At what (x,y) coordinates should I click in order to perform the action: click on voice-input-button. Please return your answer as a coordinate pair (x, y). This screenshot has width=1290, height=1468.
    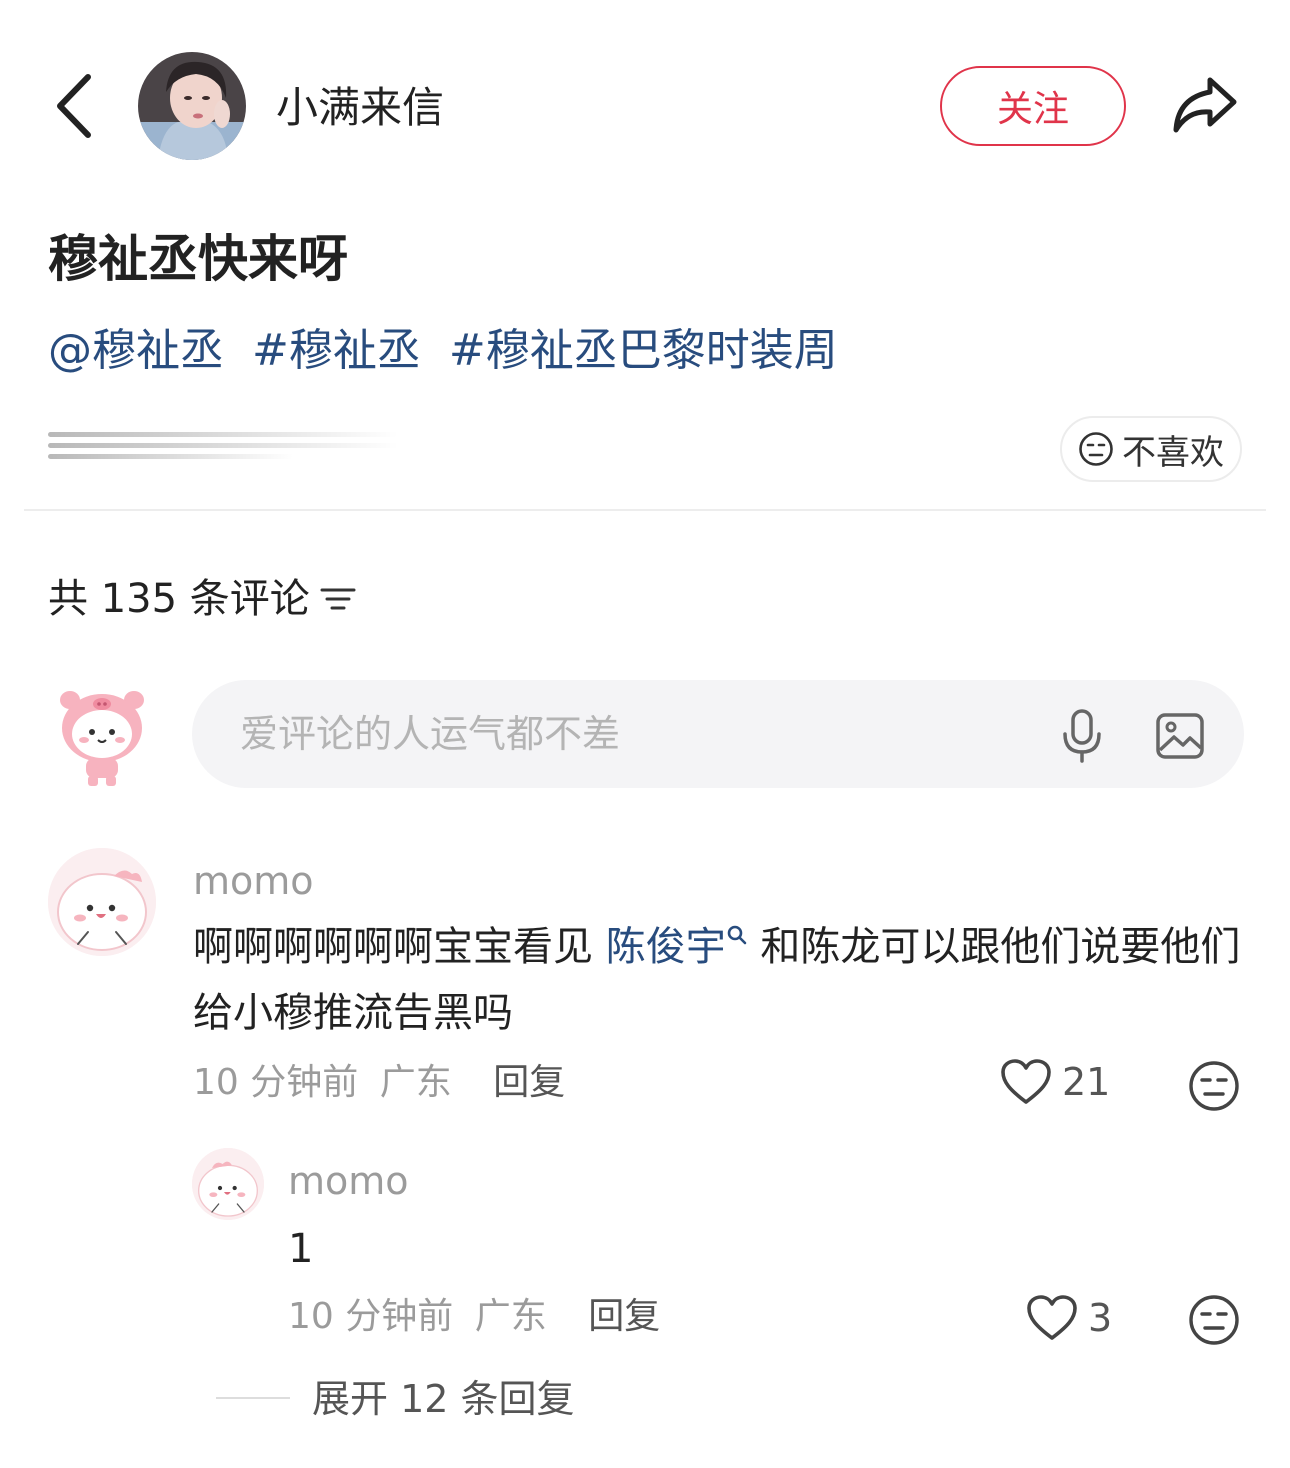
    Looking at the image, I should click on (1082, 736).